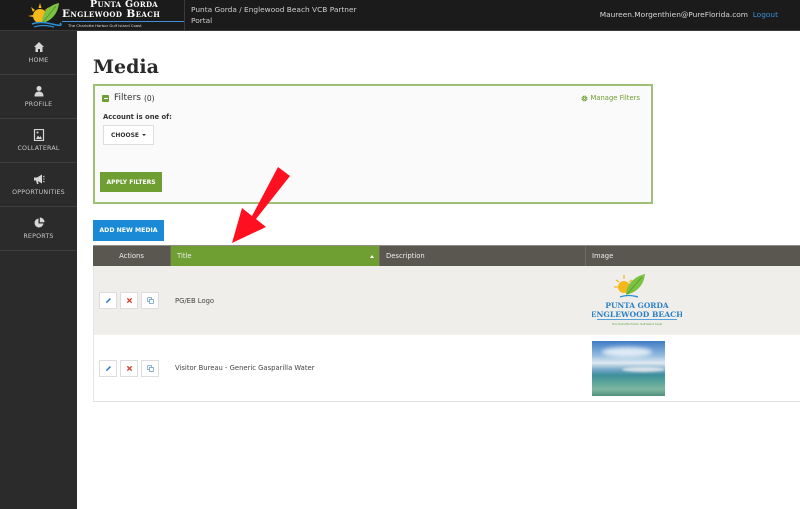 The width and height of the screenshot is (800, 509). I want to click on row-image, so click(693, 368).